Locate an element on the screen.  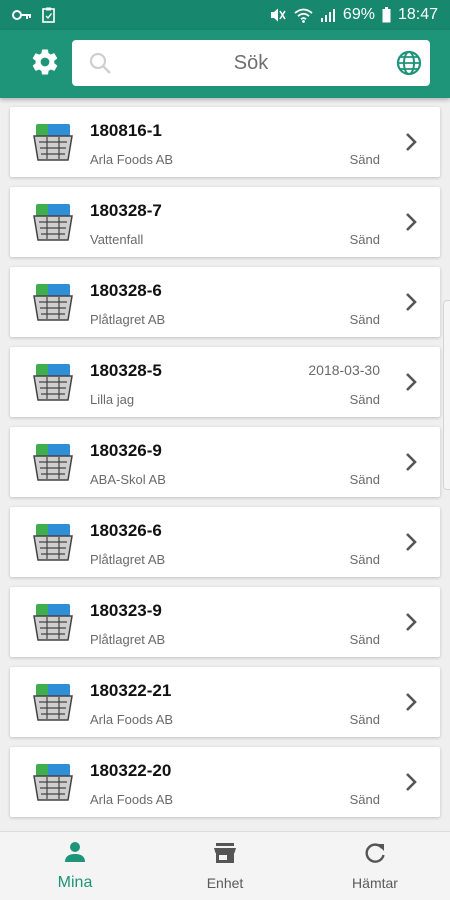
list-item: 180322-21 Arla Foods AB Sänd is located at coordinates (225, 702).